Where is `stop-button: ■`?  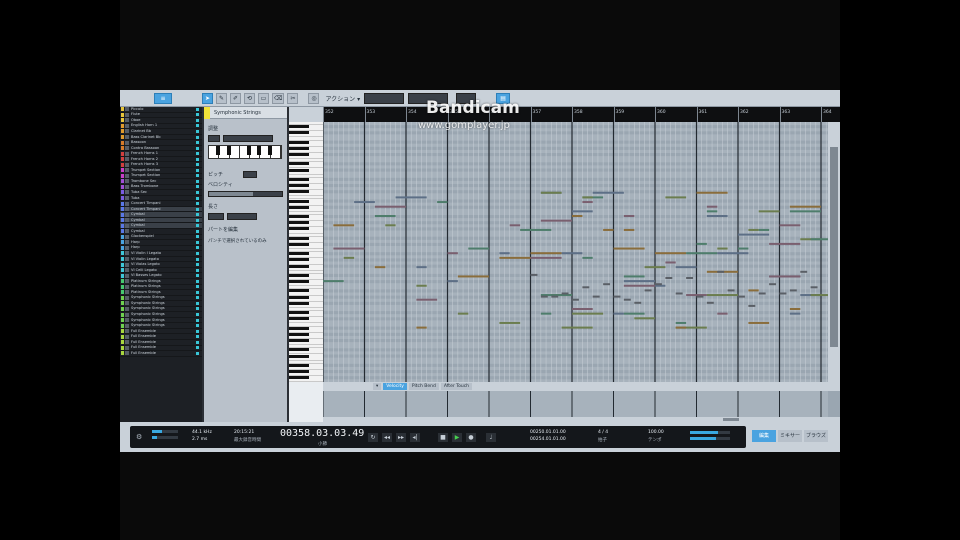
stop-button: ■ is located at coordinates (443, 437).